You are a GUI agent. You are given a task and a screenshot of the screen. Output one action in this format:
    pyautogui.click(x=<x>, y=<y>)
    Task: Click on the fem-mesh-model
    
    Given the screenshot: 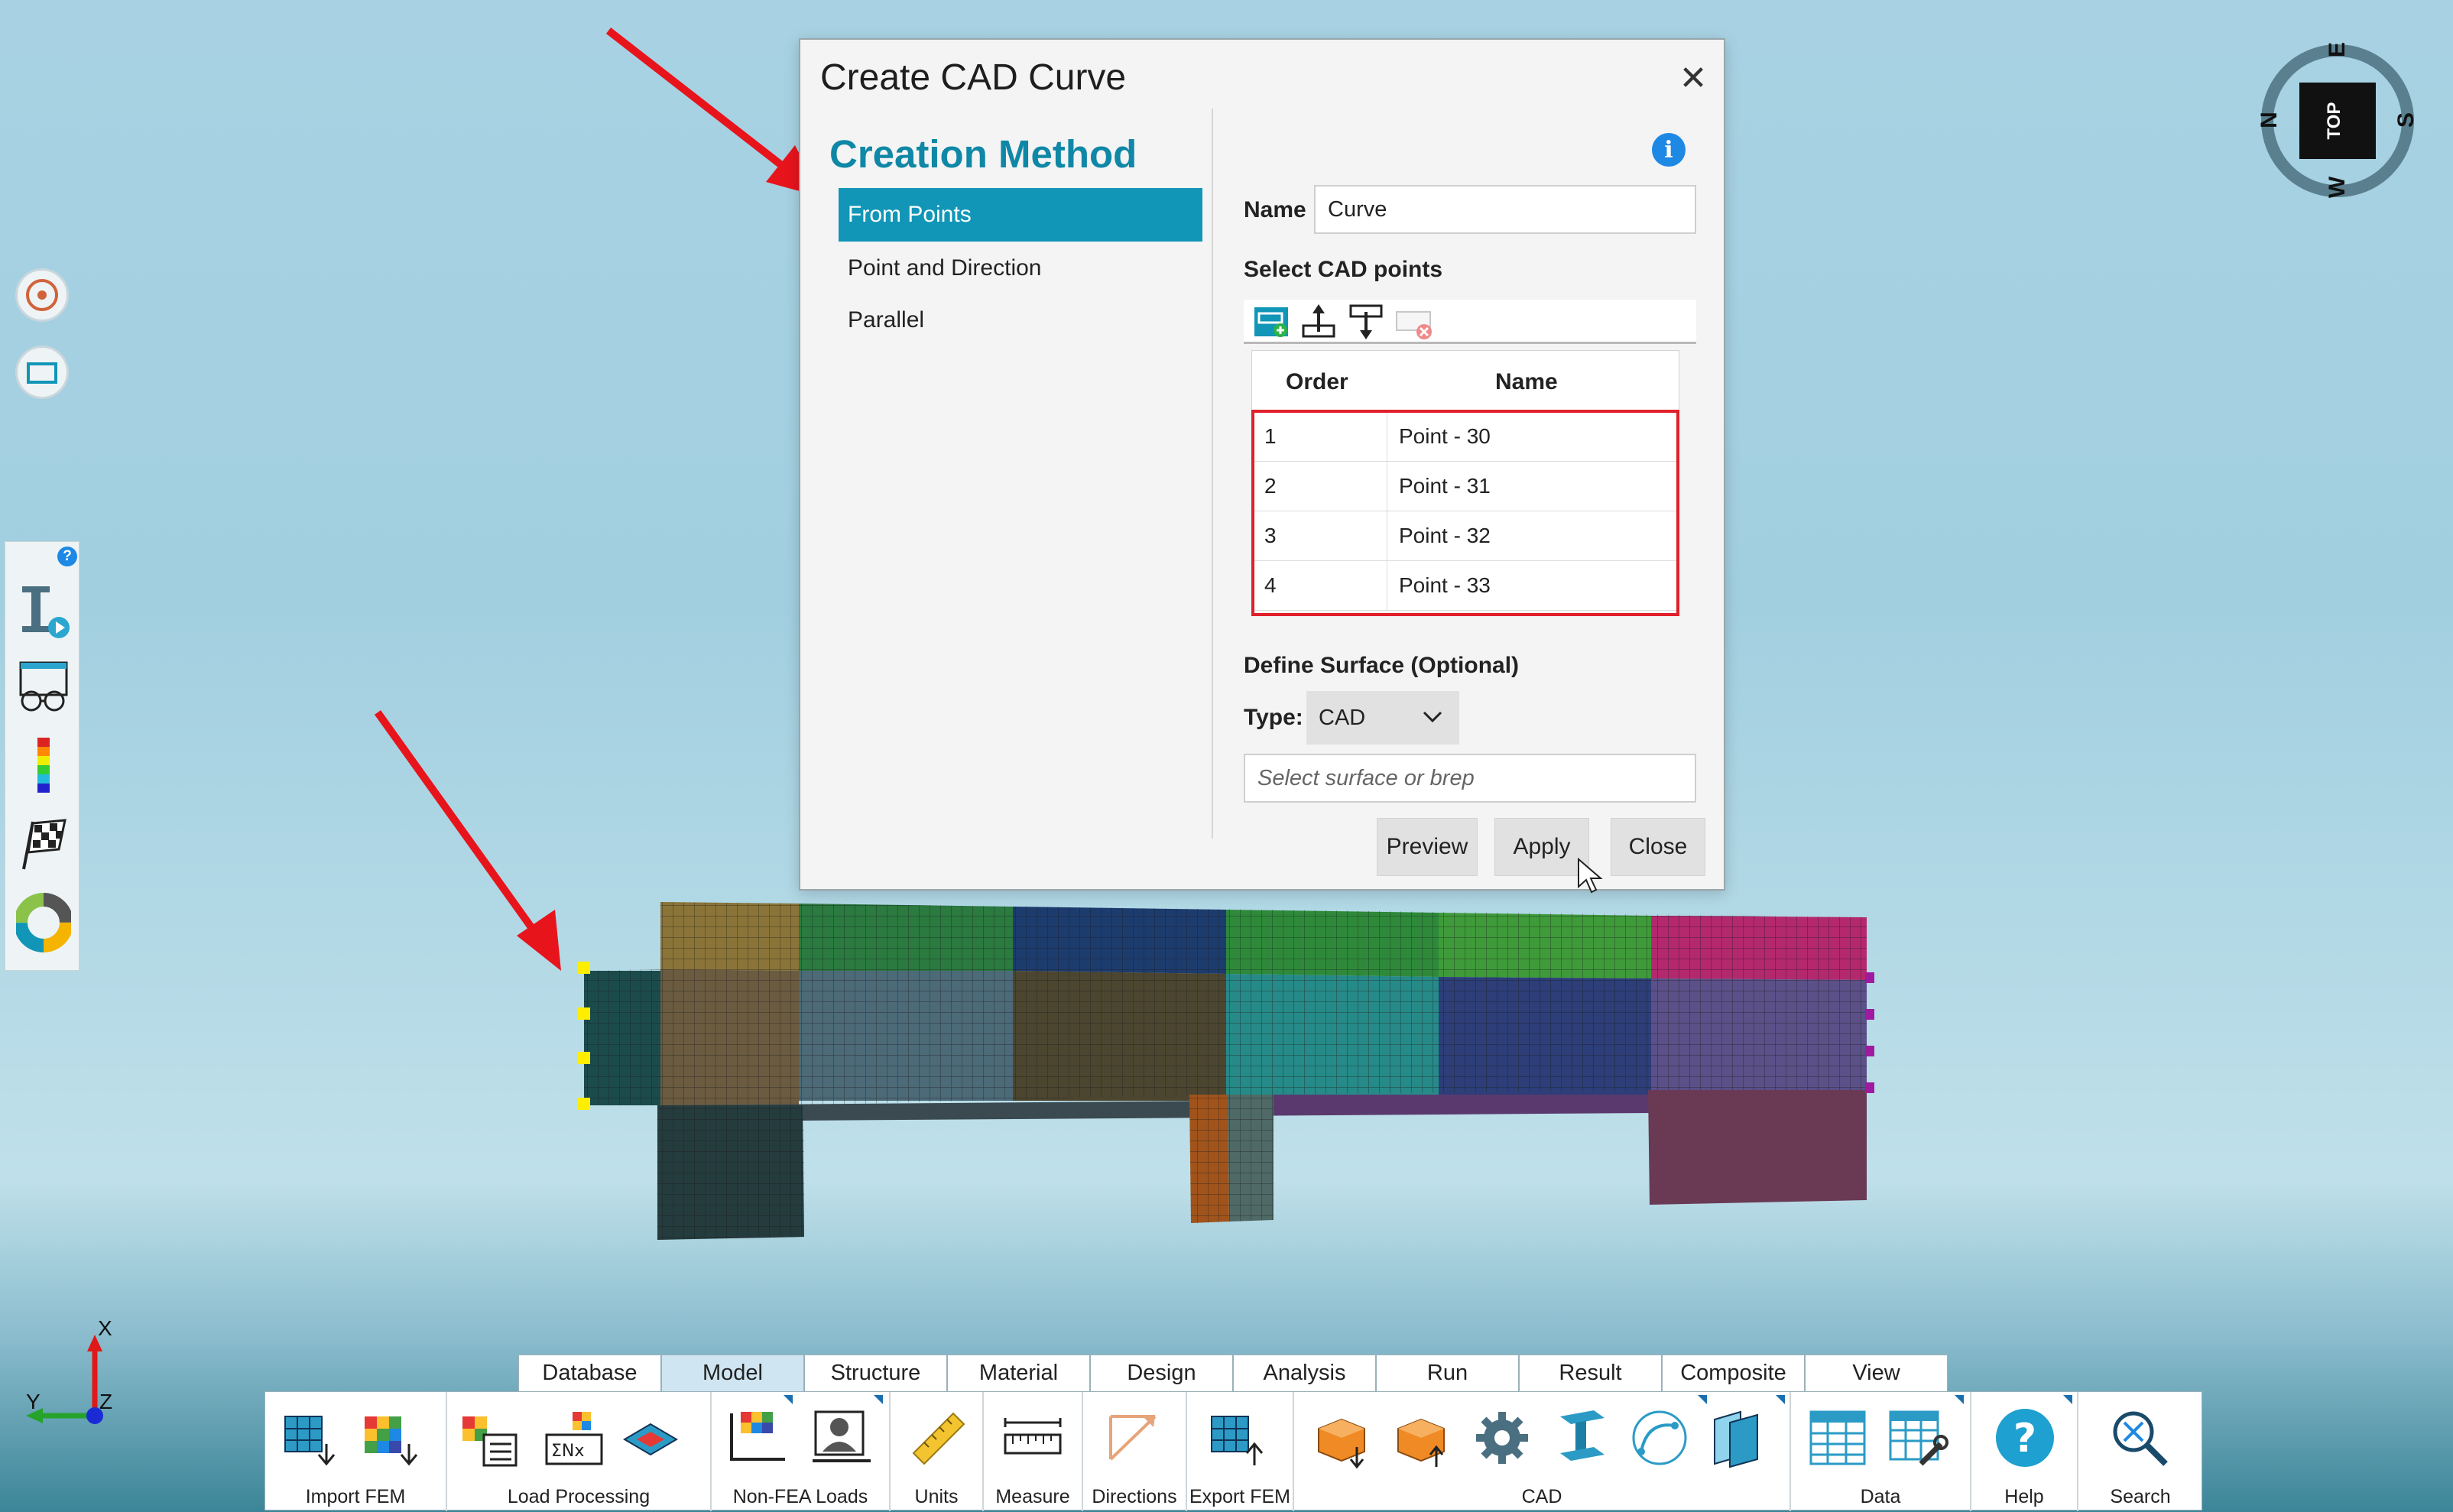 What is the action you would take?
    pyautogui.click(x=1223, y=1074)
    